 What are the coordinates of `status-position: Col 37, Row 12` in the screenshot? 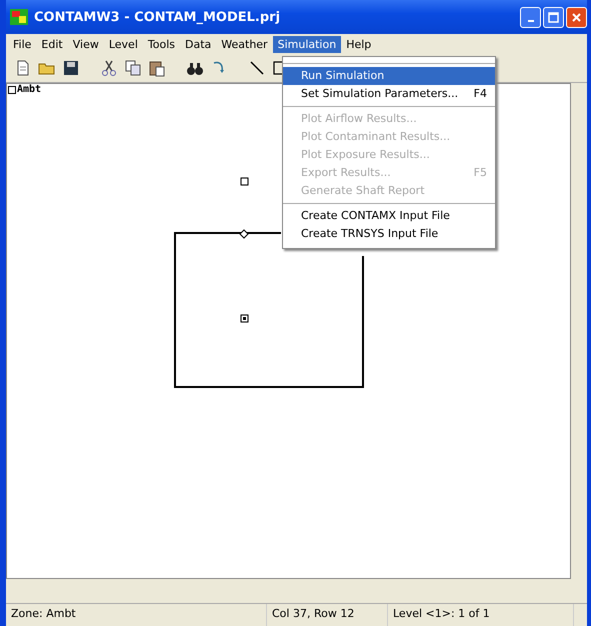 It's located at (327, 615).